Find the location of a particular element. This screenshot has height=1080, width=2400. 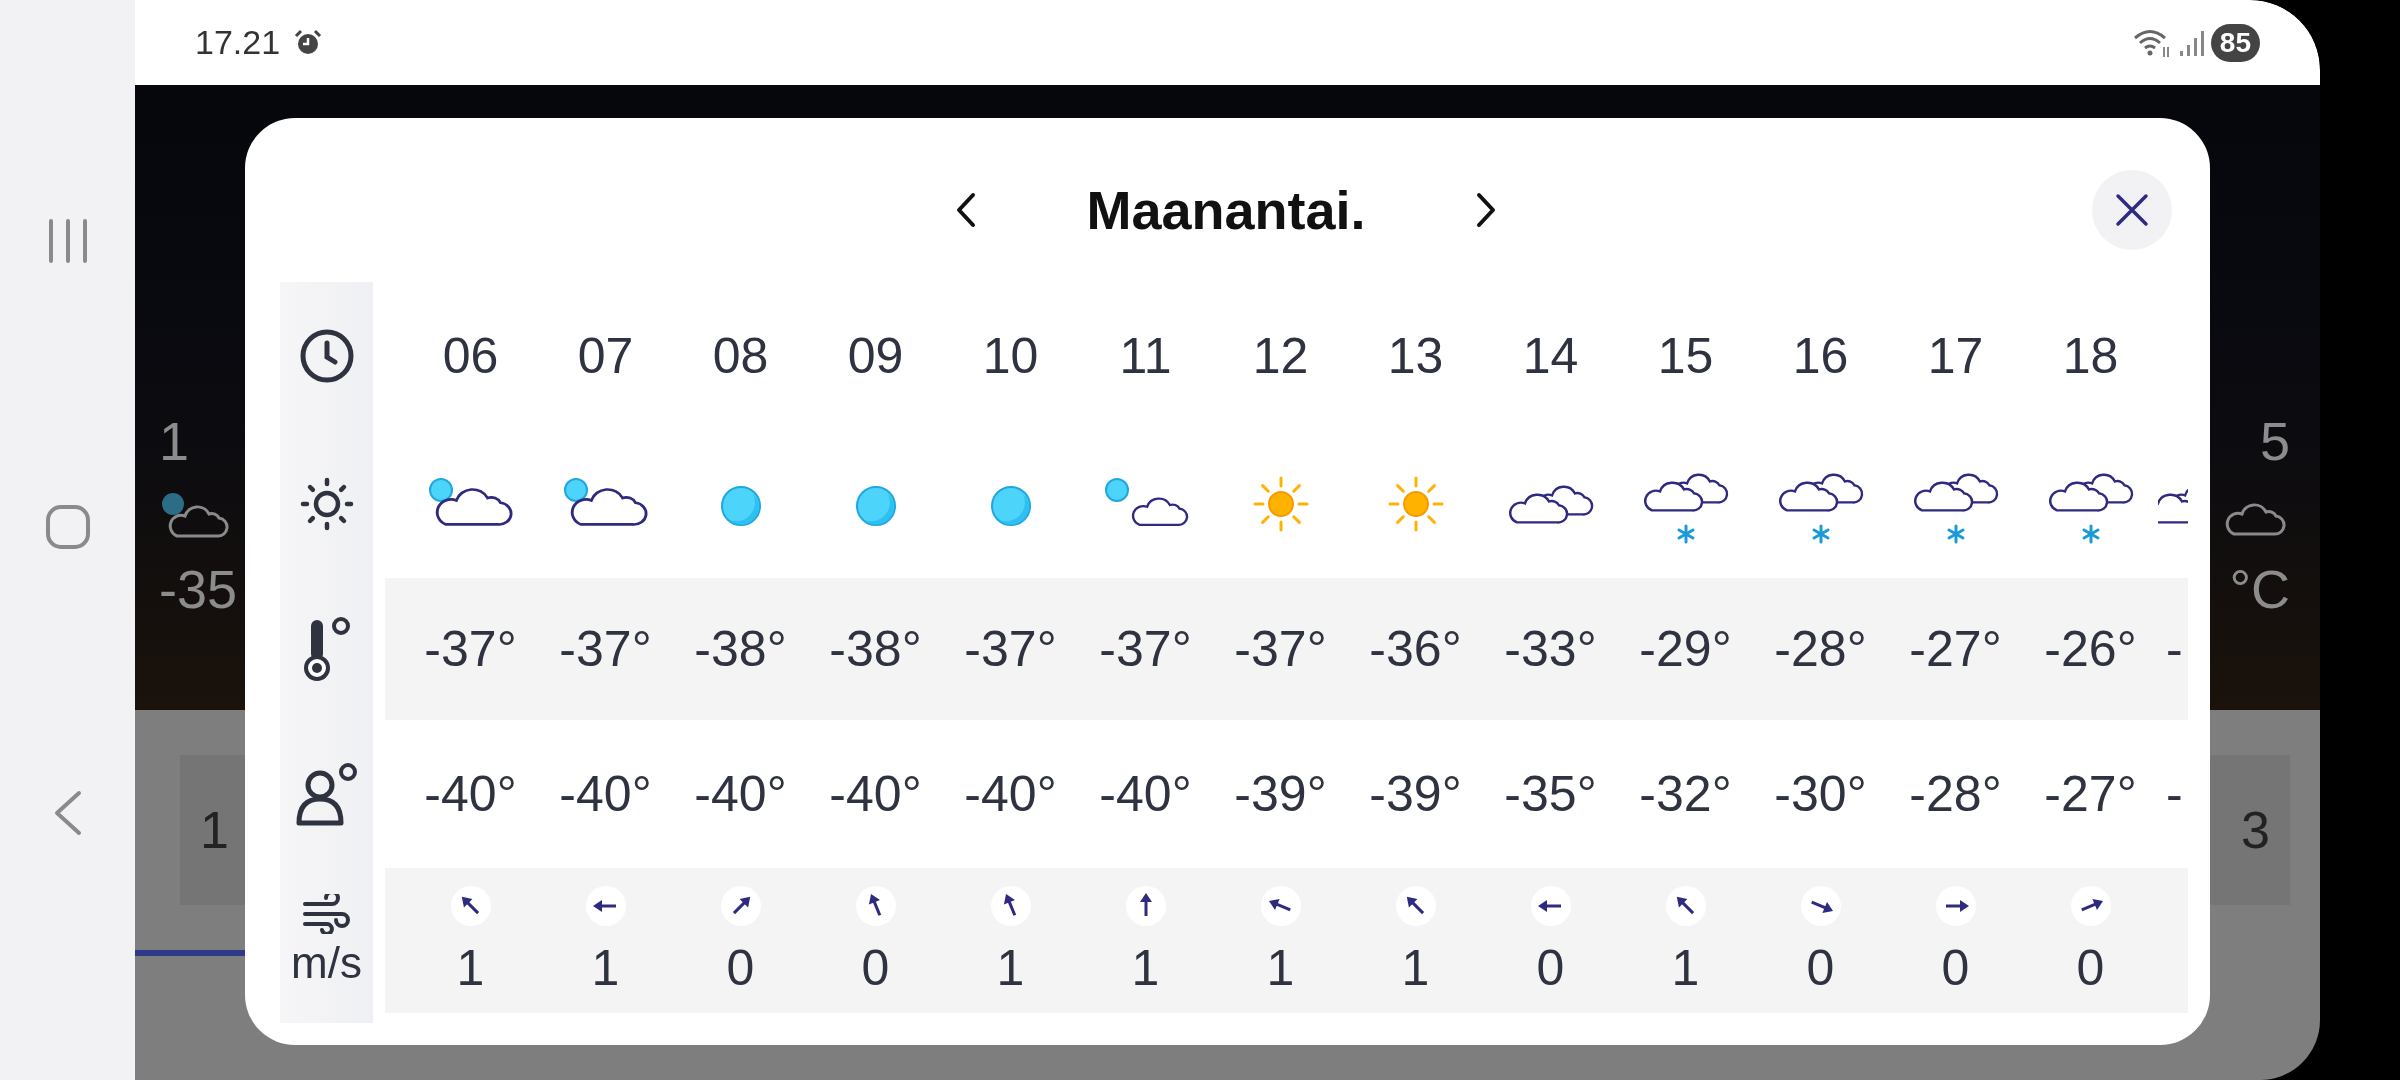

wind-icon is located at coordinates (326, 913).